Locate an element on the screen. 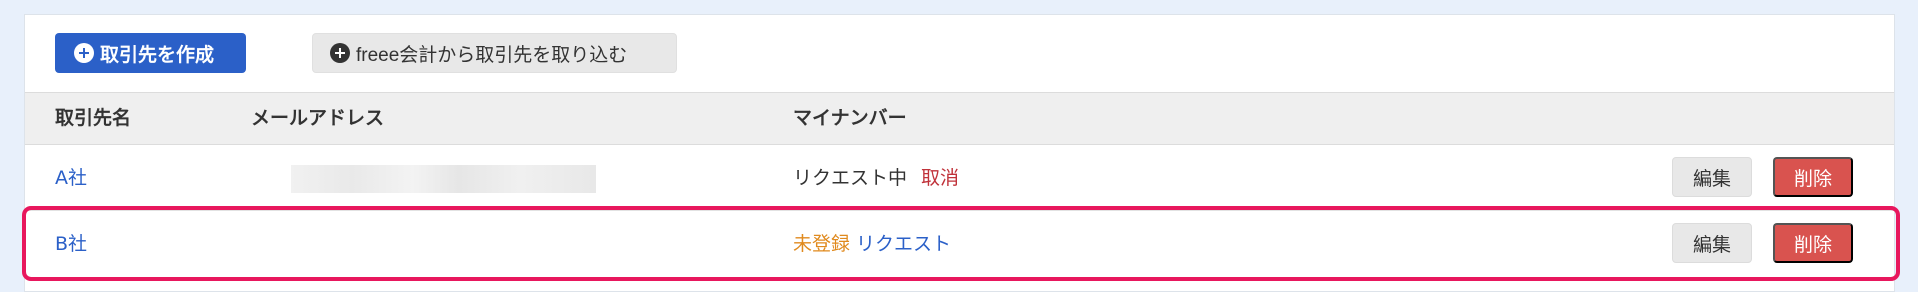 This screenshot has width=1918, height=292. mynumber-status: リクエスト中 is located at coordinates (850, 178).